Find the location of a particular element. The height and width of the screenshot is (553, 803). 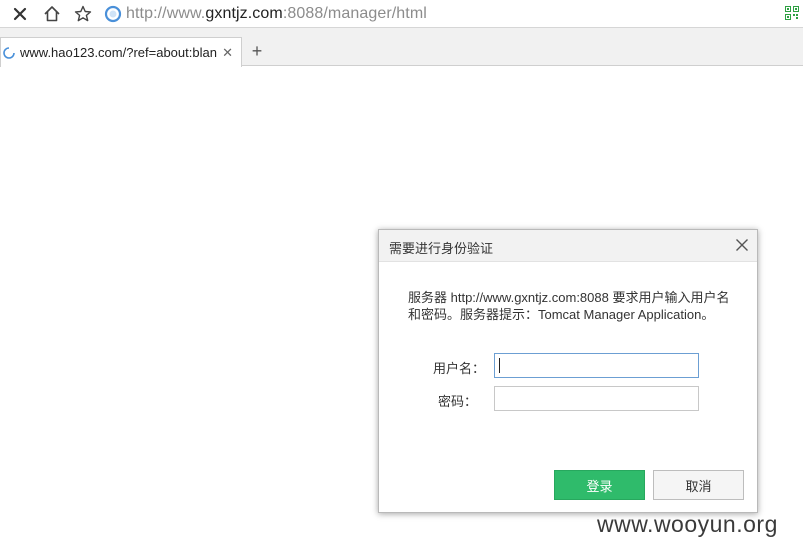

dialog-message-line1: 服务器 http://www.gxntjz.com:8088 要求用户输入用户名 is located at coordinates (569, 297).